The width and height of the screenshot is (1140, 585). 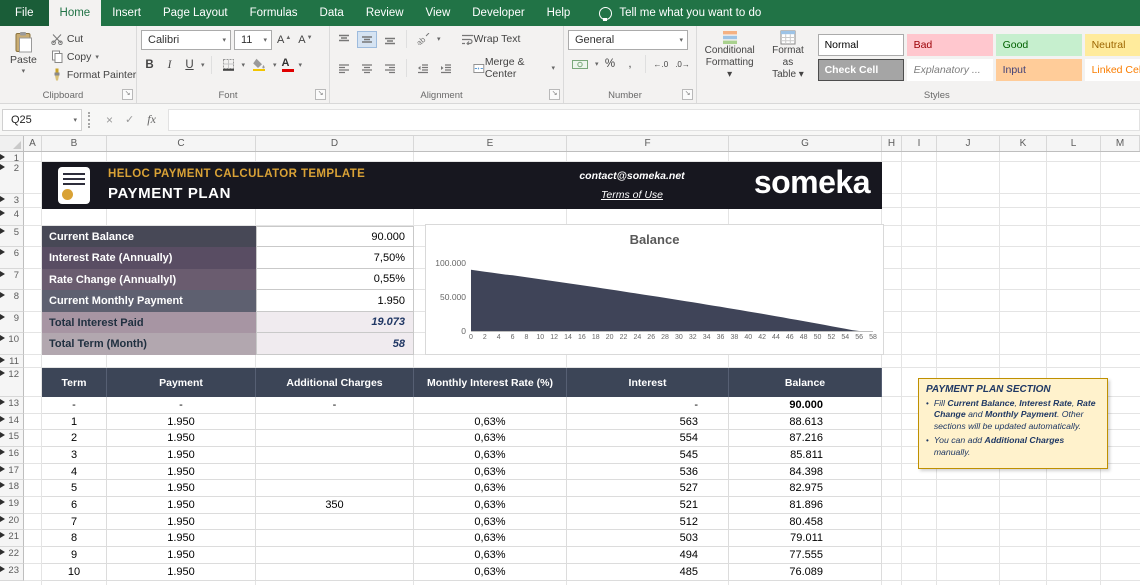 What do you see at coordinates (968, 143) in the screenshot?
I see `col-header-j: J` at bounding box center [968, 143].